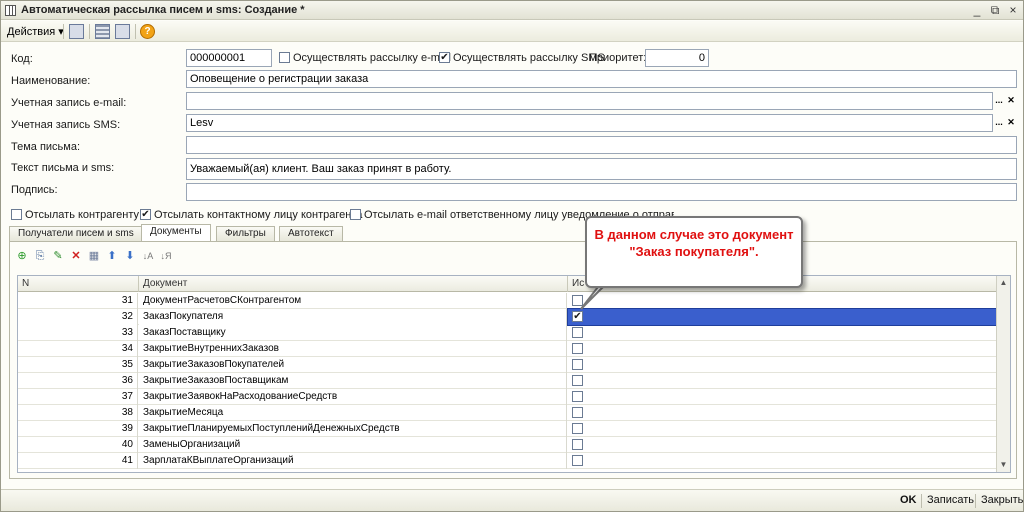 The image size is (1024, 512). Describe the element at coordinates (444, 57) in the screenshot. I see `send-sms-checkbox: ✔` at that location.